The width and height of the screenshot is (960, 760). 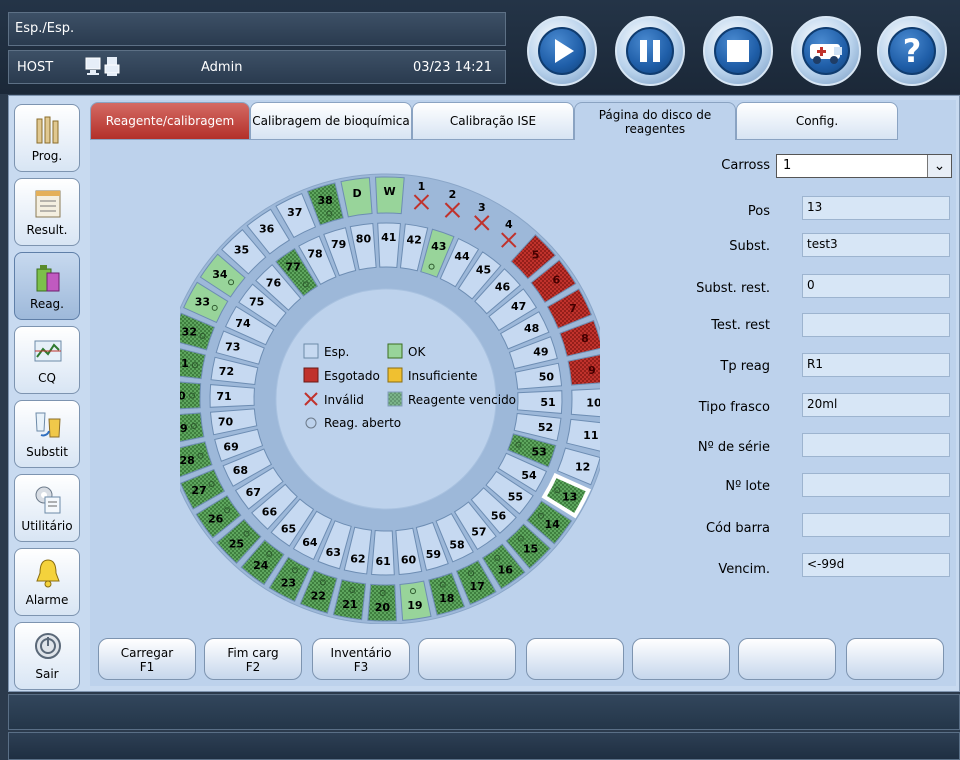 I want to click on slot-label: 3, so click(x=482, y=207).